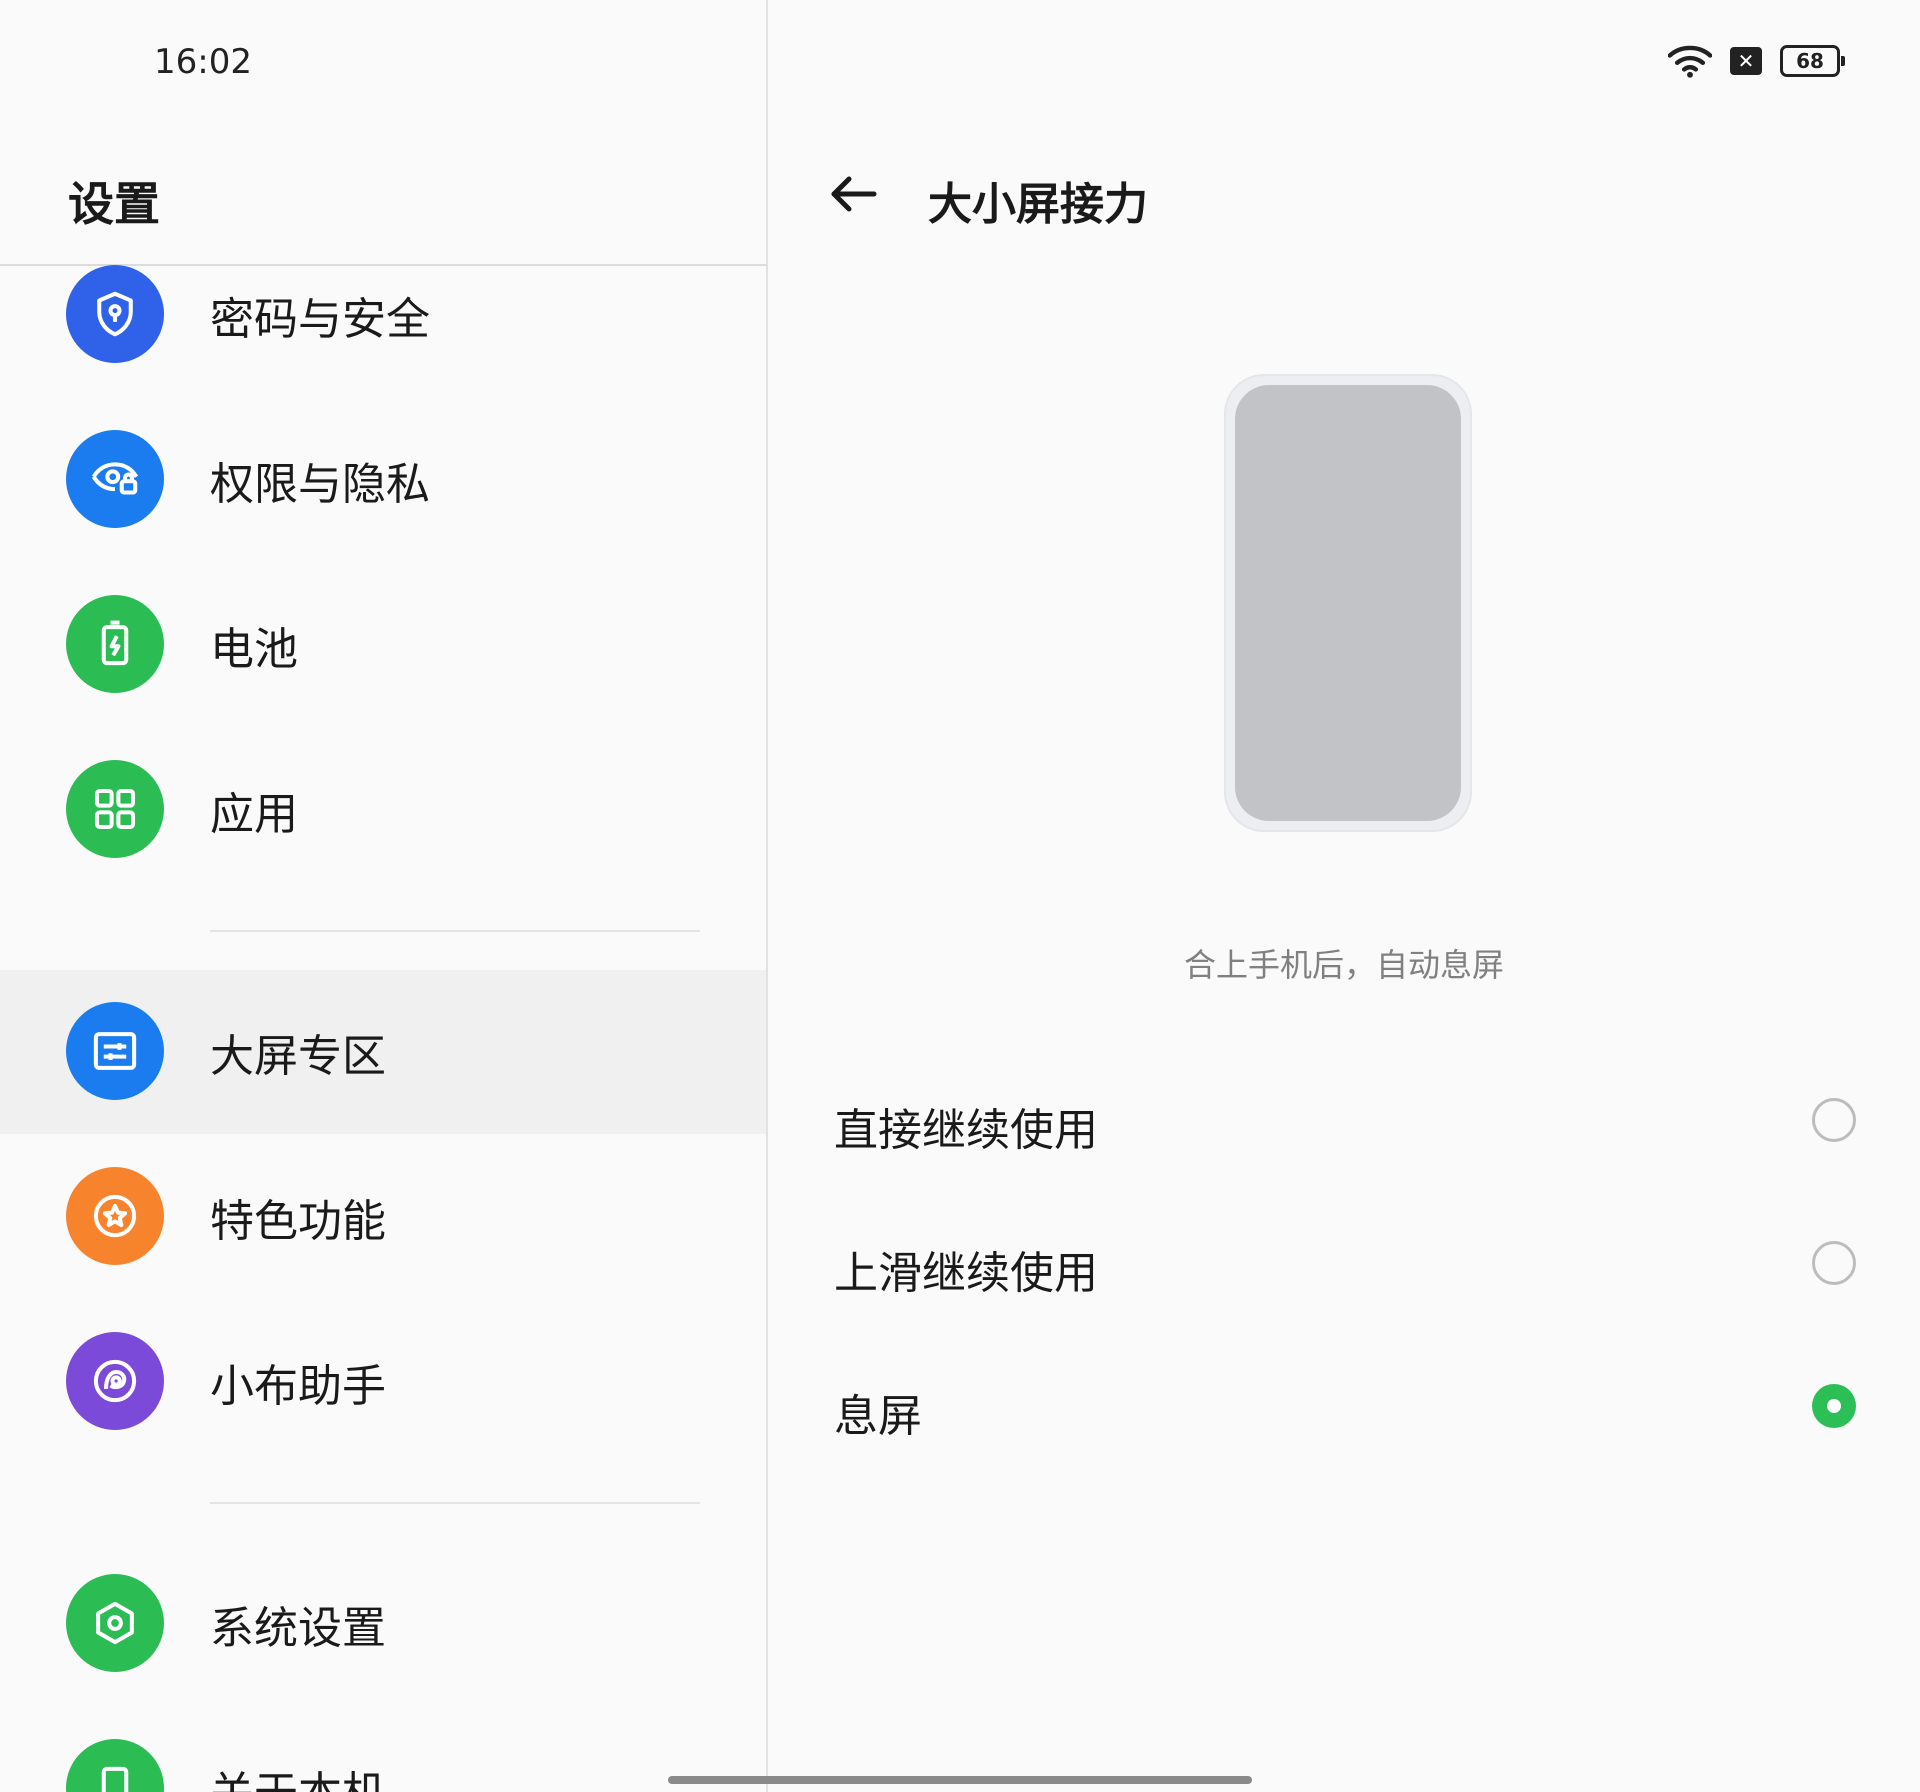  I want to click on sidebar-item-label: 应用, so click(254, 814).